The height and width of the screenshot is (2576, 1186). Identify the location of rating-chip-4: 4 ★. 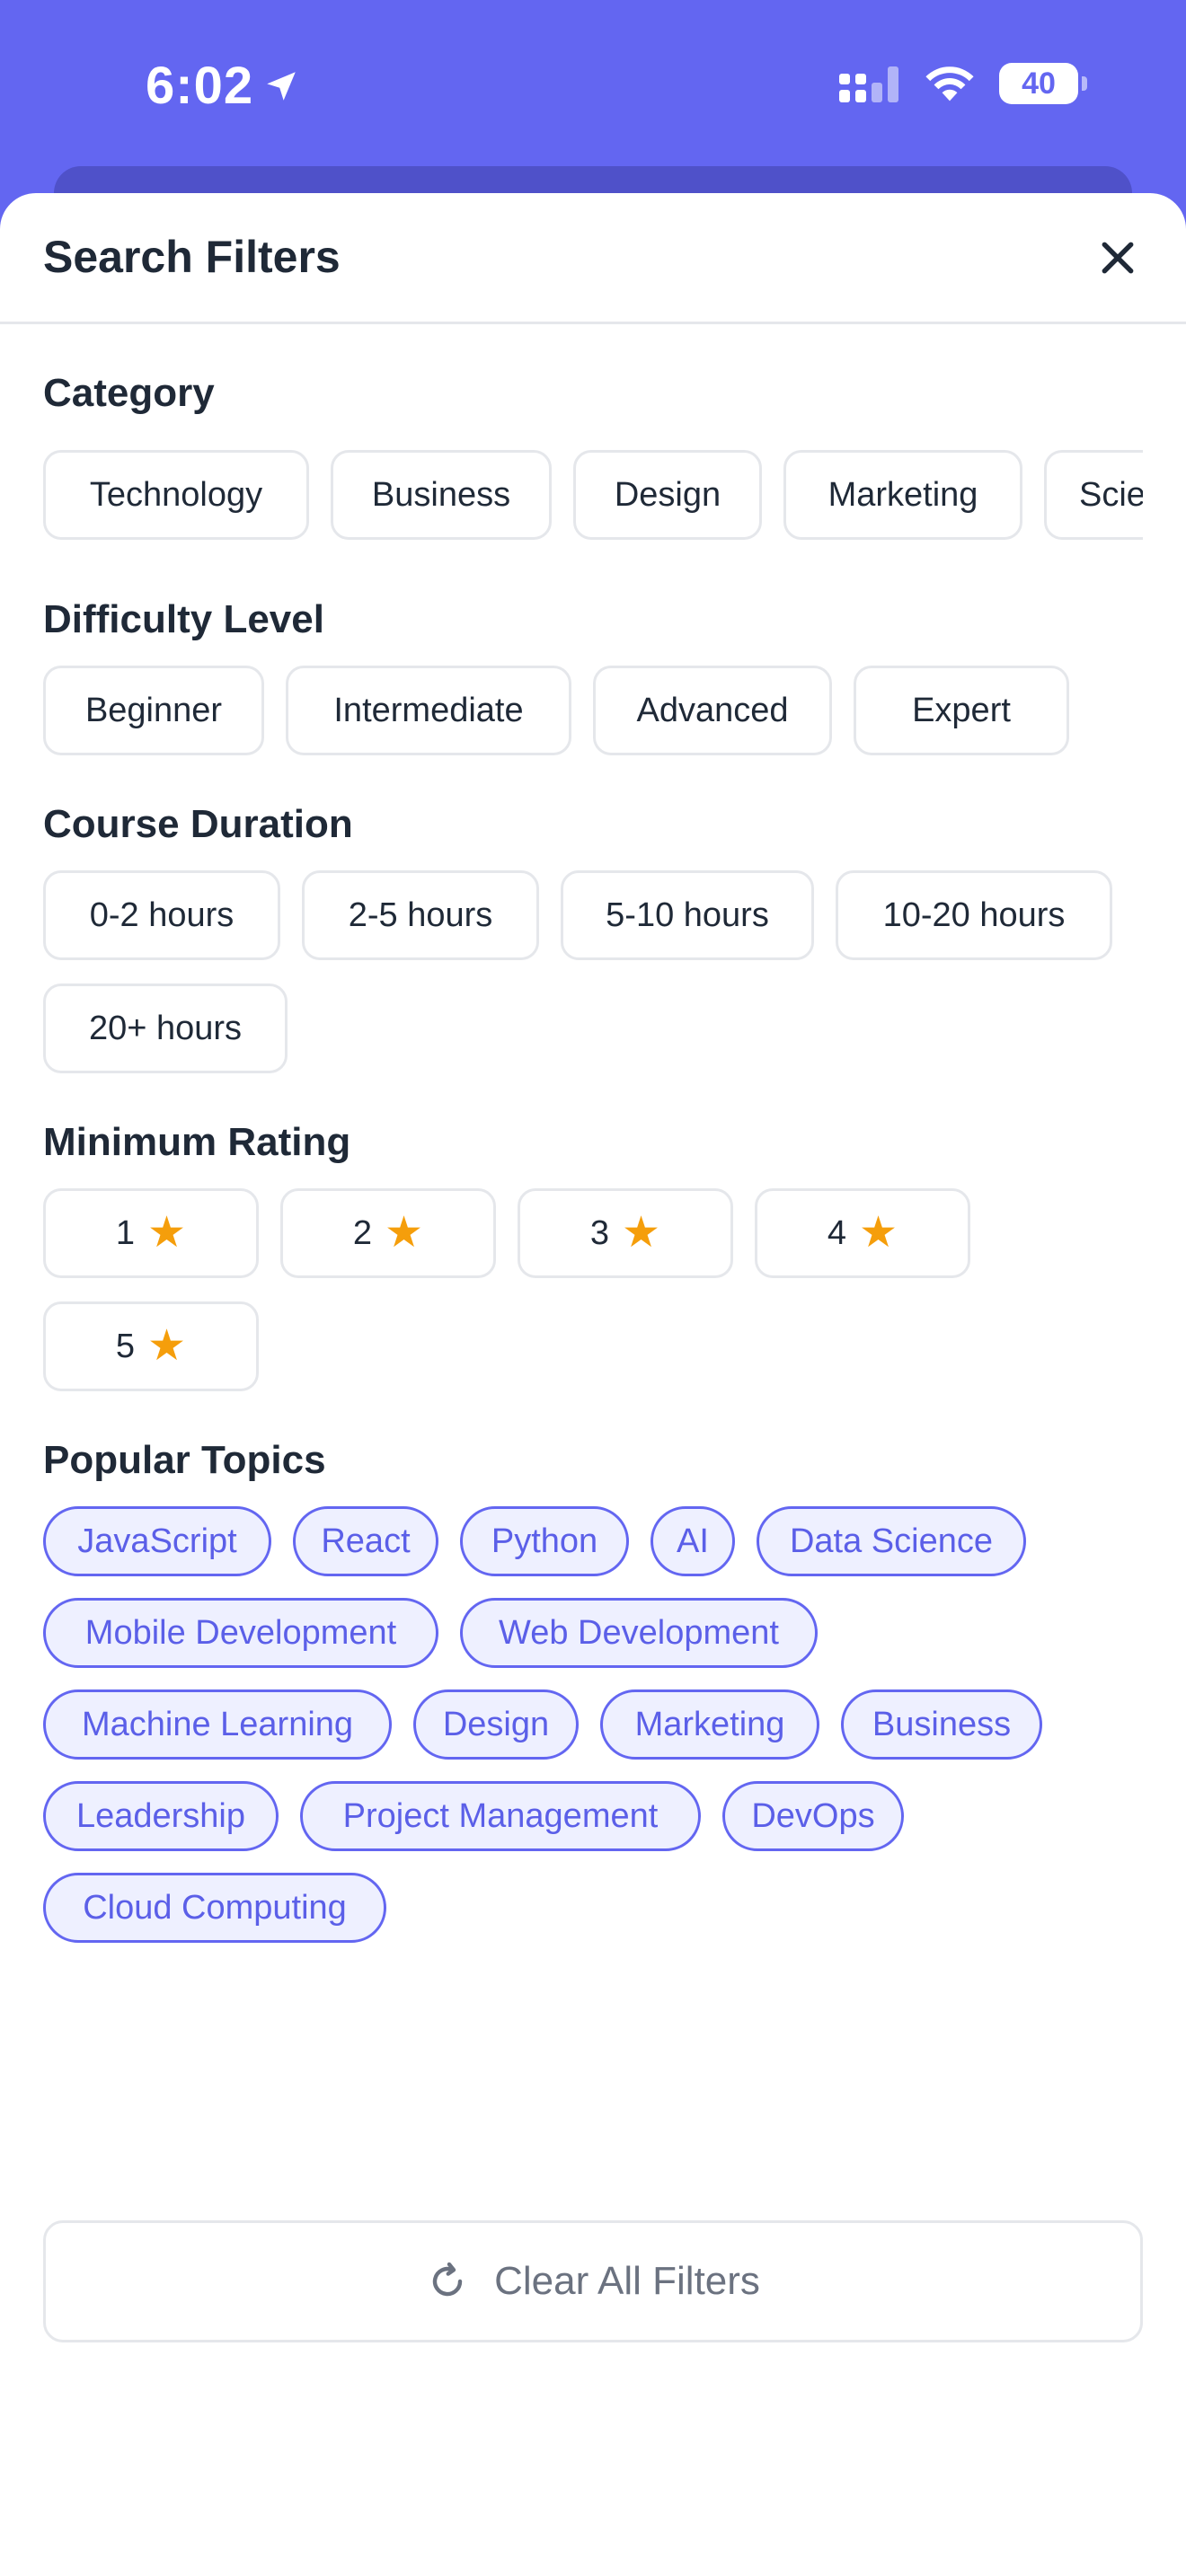
(862, 1233).